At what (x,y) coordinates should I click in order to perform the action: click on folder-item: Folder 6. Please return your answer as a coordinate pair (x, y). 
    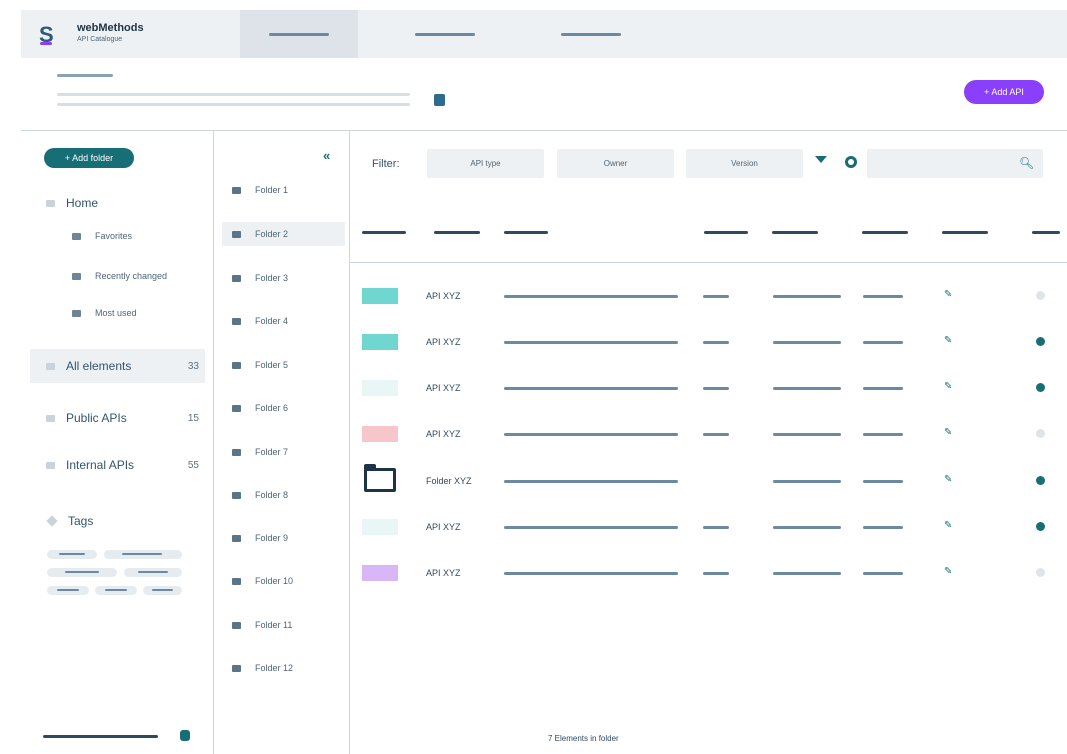
    Looking at the image, I should click on (283, 408).